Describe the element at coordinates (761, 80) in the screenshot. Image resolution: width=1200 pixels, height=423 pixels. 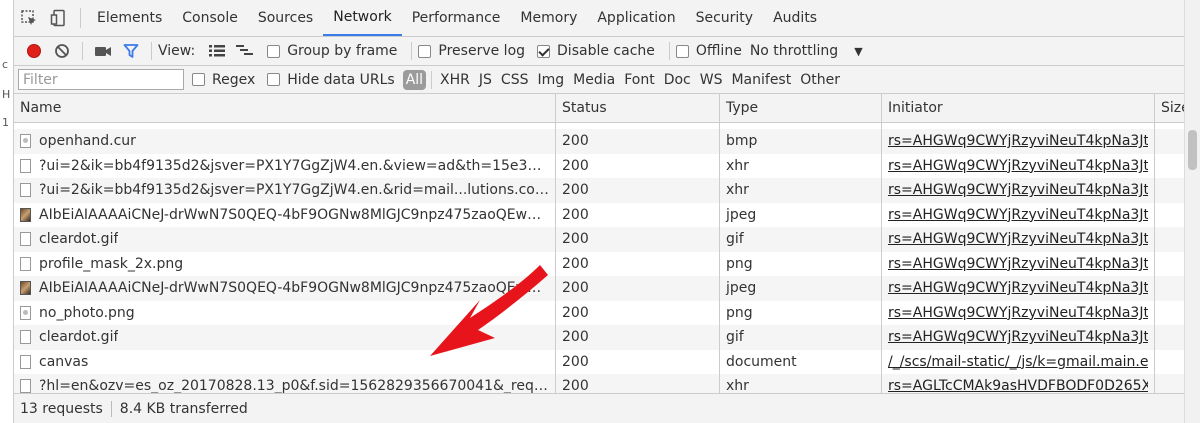
I see `filter-type-manifest: Manifest` at that location.